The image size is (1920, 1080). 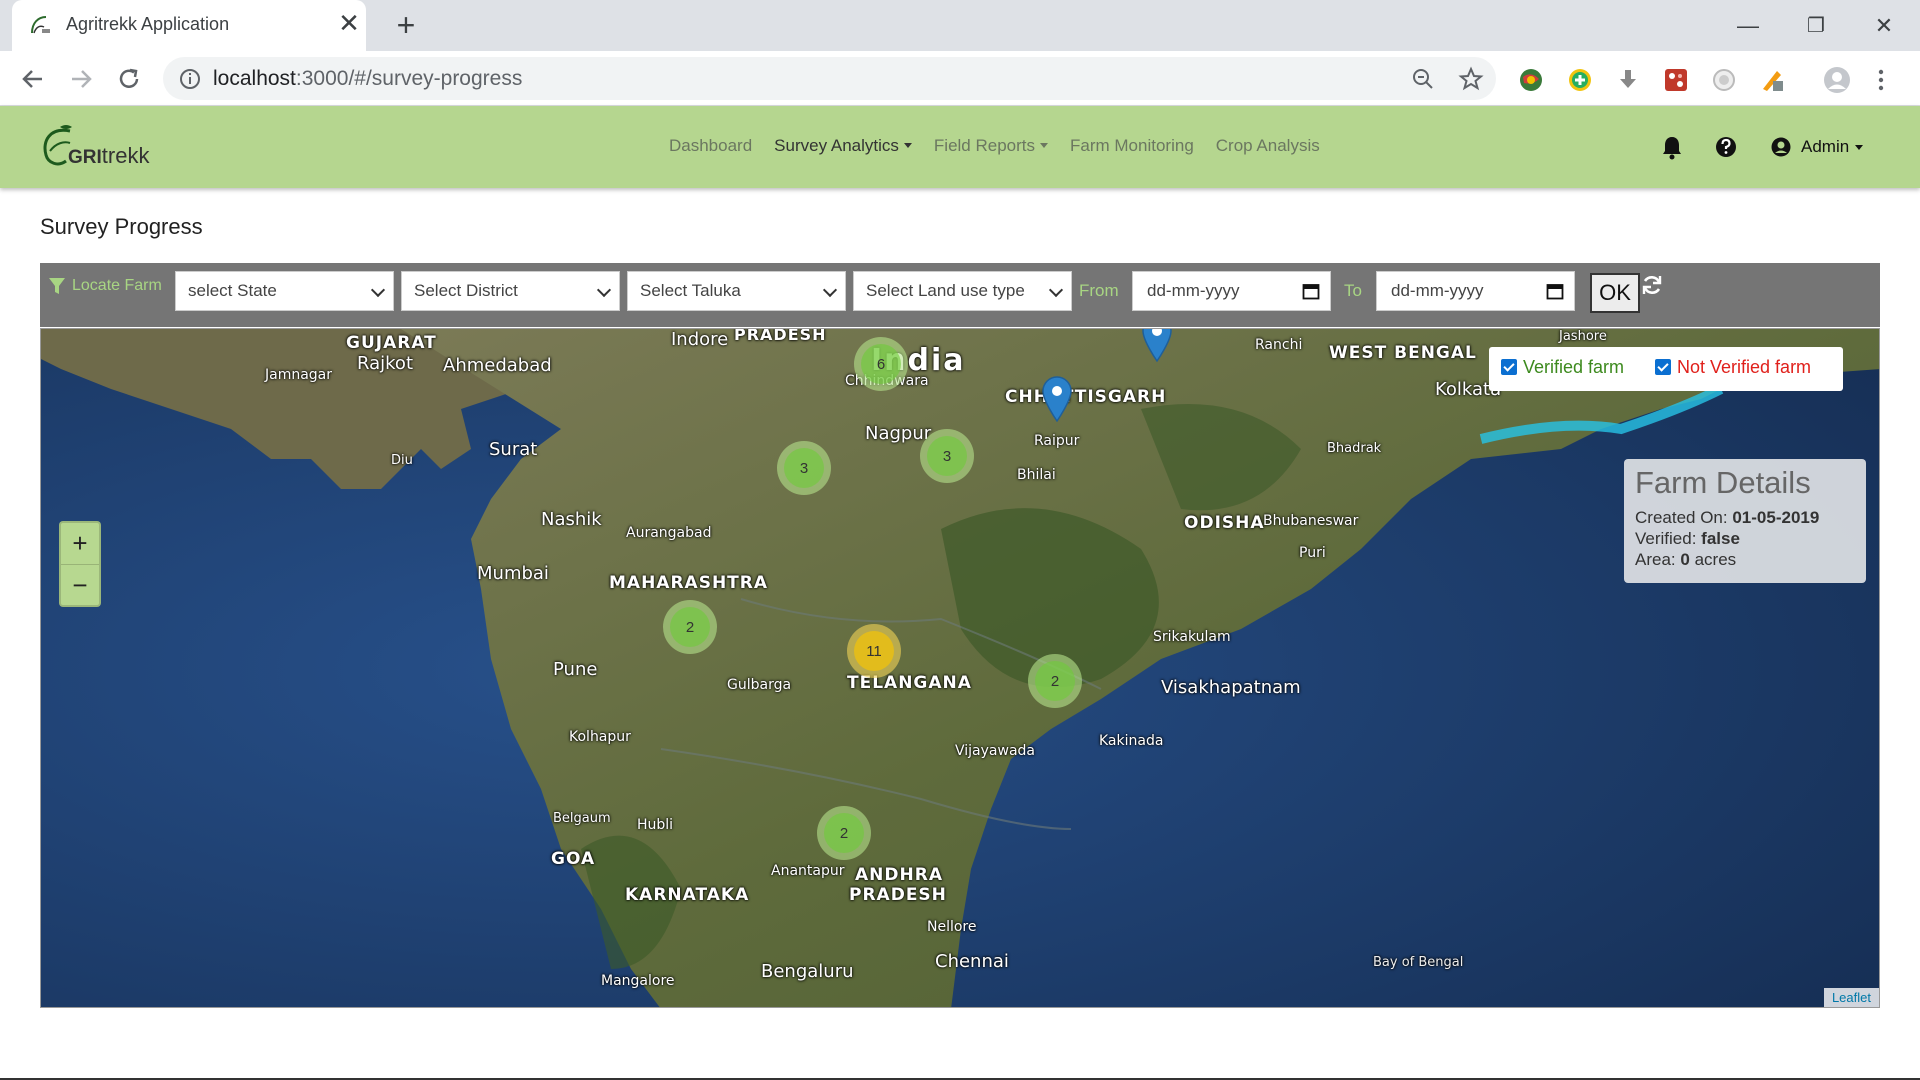 I want to click on extension-plus-icon, so click(x=1580, y=80).